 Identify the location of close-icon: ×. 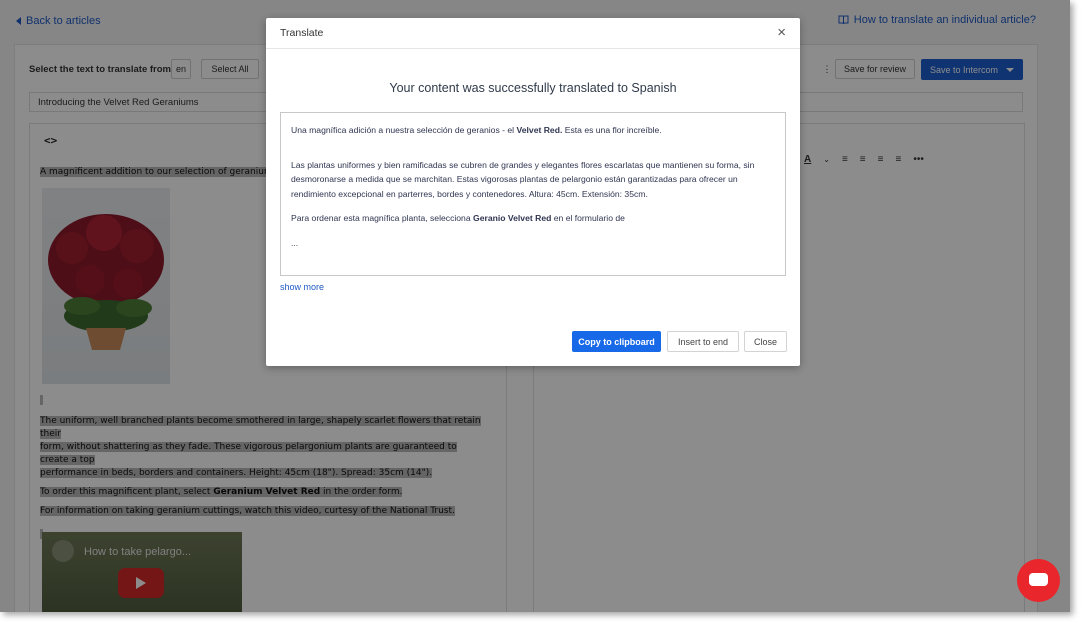
(781, 32).